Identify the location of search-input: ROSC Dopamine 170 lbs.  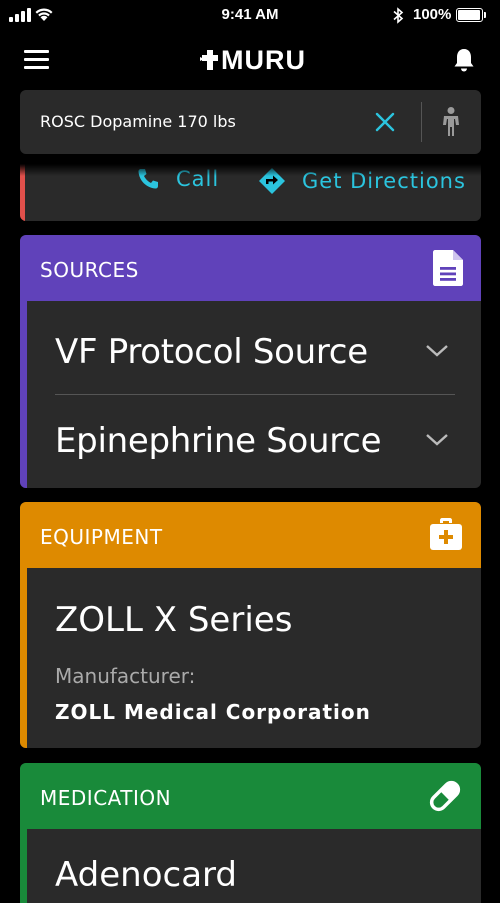
(138, 121).